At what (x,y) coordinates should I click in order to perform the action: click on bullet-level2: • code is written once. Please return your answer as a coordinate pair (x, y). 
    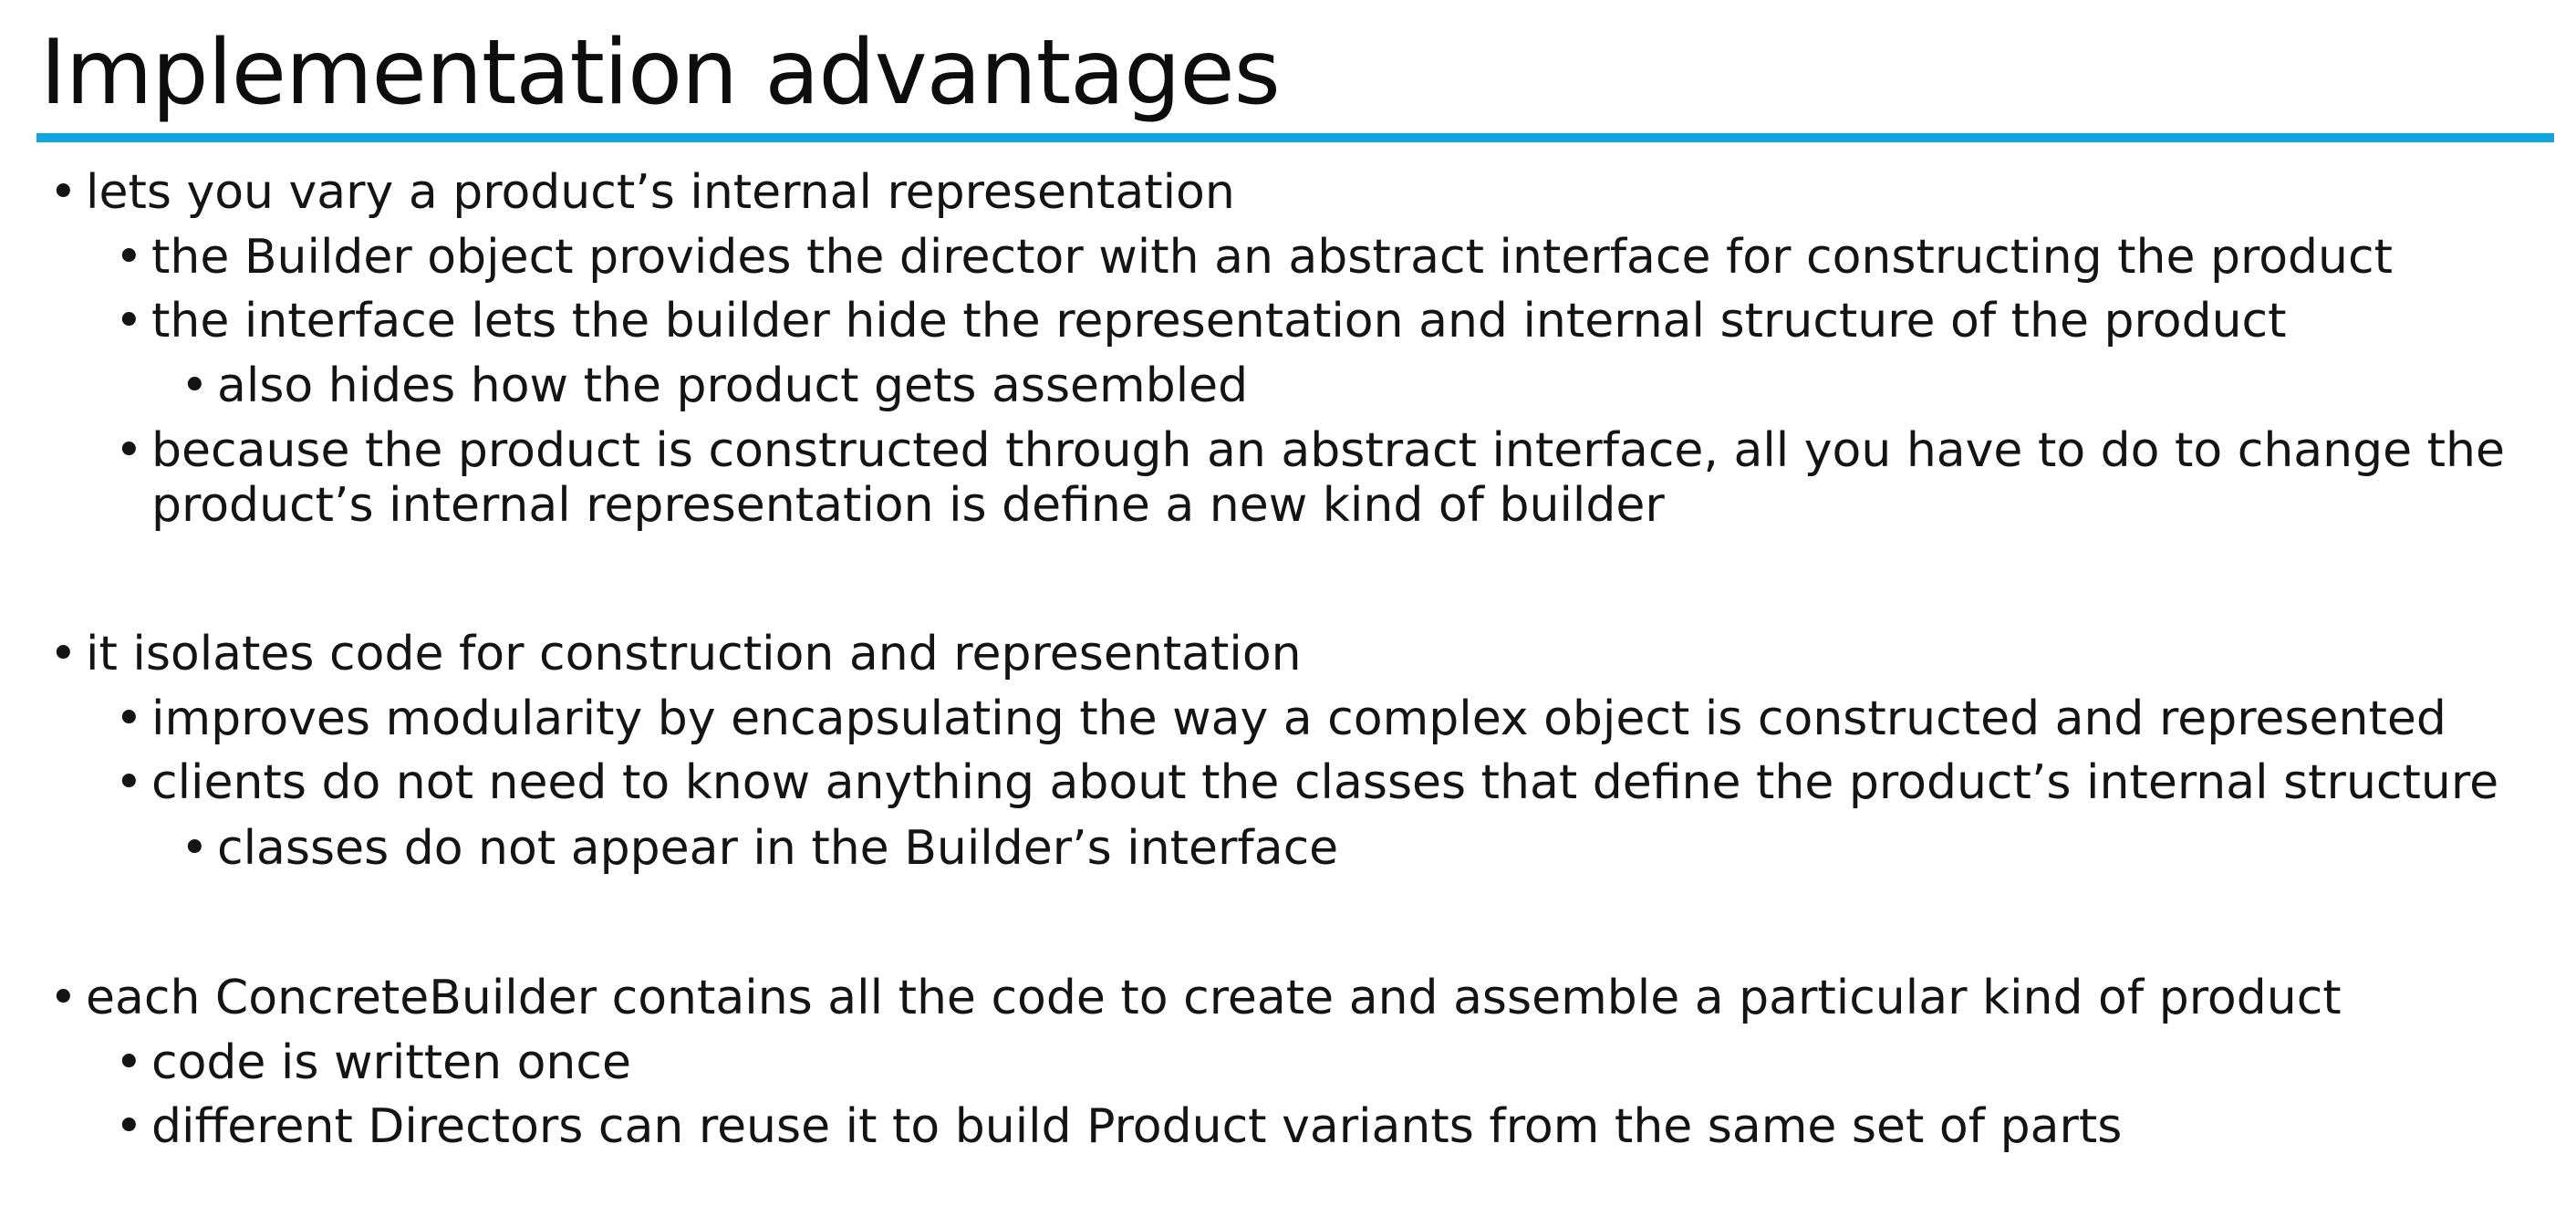
    Looking at the image, I should click on (373, 1062).